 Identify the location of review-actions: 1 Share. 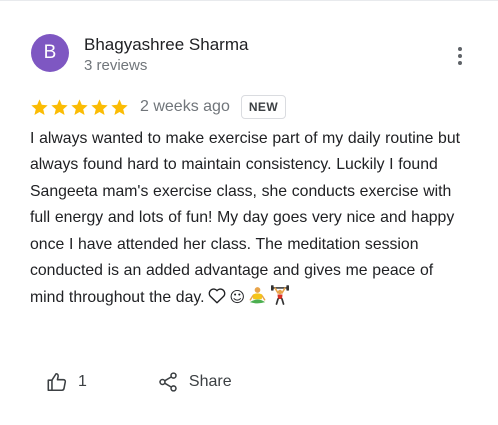
(139, 382).